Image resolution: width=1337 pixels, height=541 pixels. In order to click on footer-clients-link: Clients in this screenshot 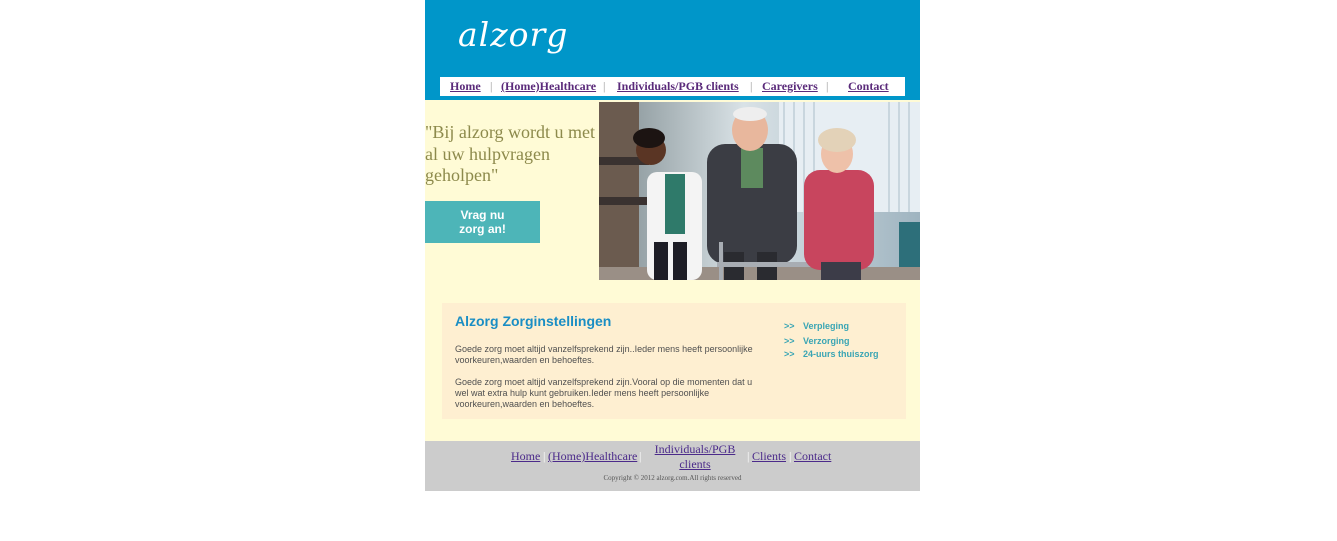, I will do `click(769, 456)`.